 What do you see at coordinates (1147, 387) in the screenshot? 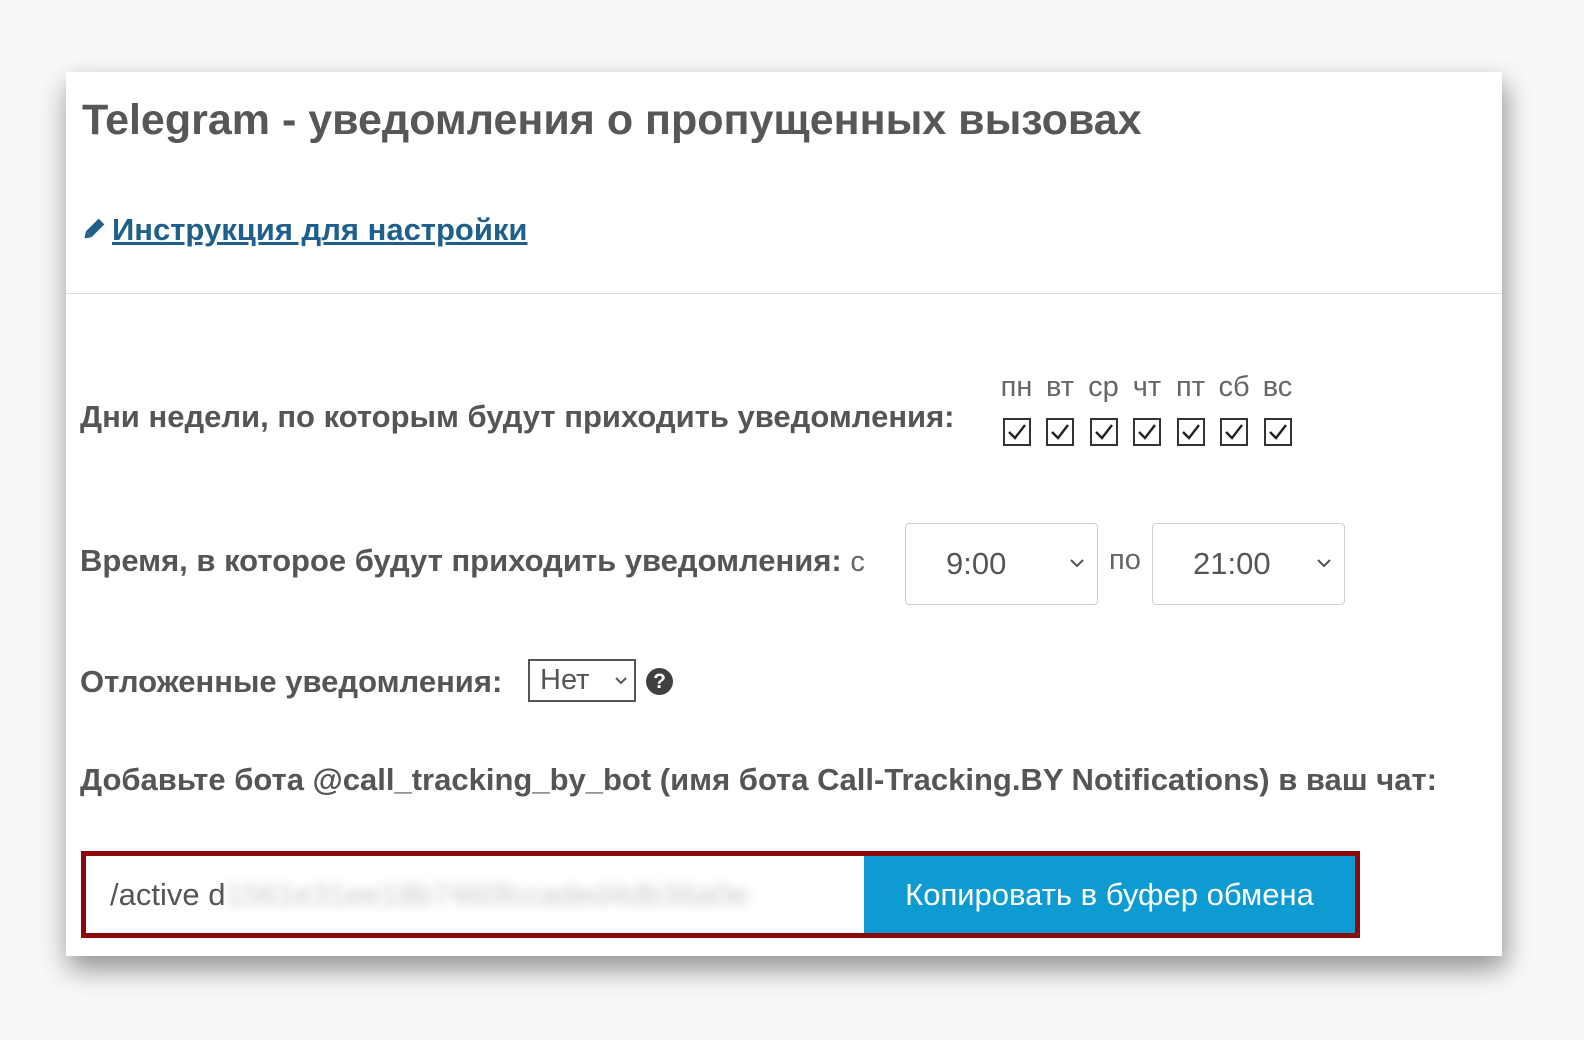
I see `weekday-label: чт` at bounding box center [1147, 387].